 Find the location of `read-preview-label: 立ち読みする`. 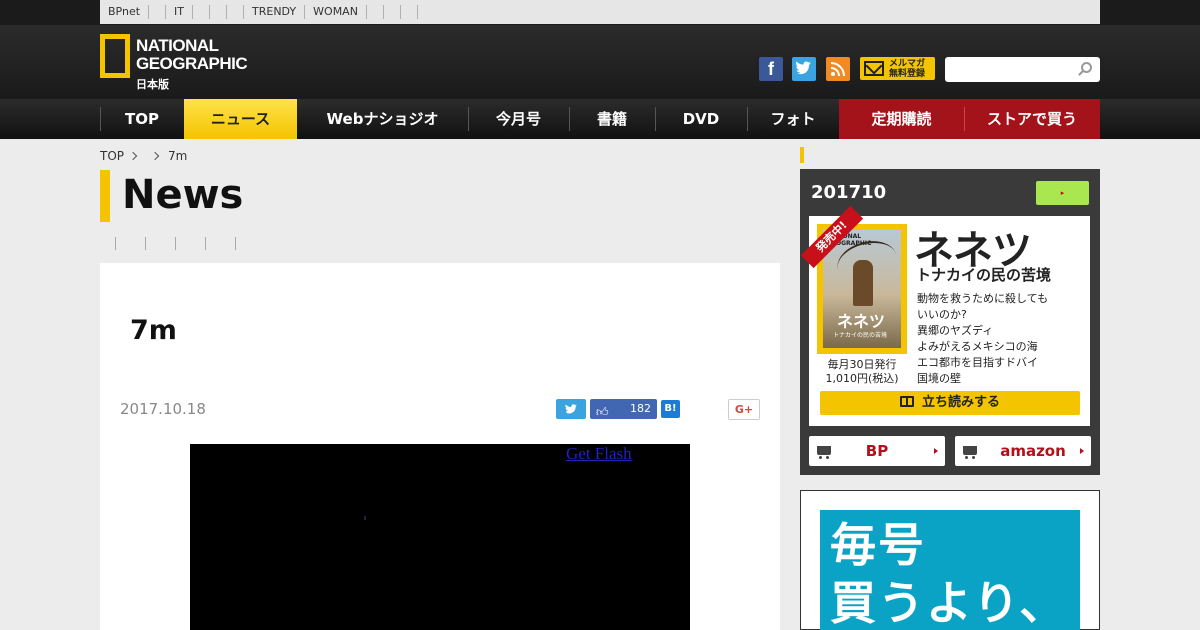

read-preview-label: 立ち読みする is located at coordinates (960, 402).